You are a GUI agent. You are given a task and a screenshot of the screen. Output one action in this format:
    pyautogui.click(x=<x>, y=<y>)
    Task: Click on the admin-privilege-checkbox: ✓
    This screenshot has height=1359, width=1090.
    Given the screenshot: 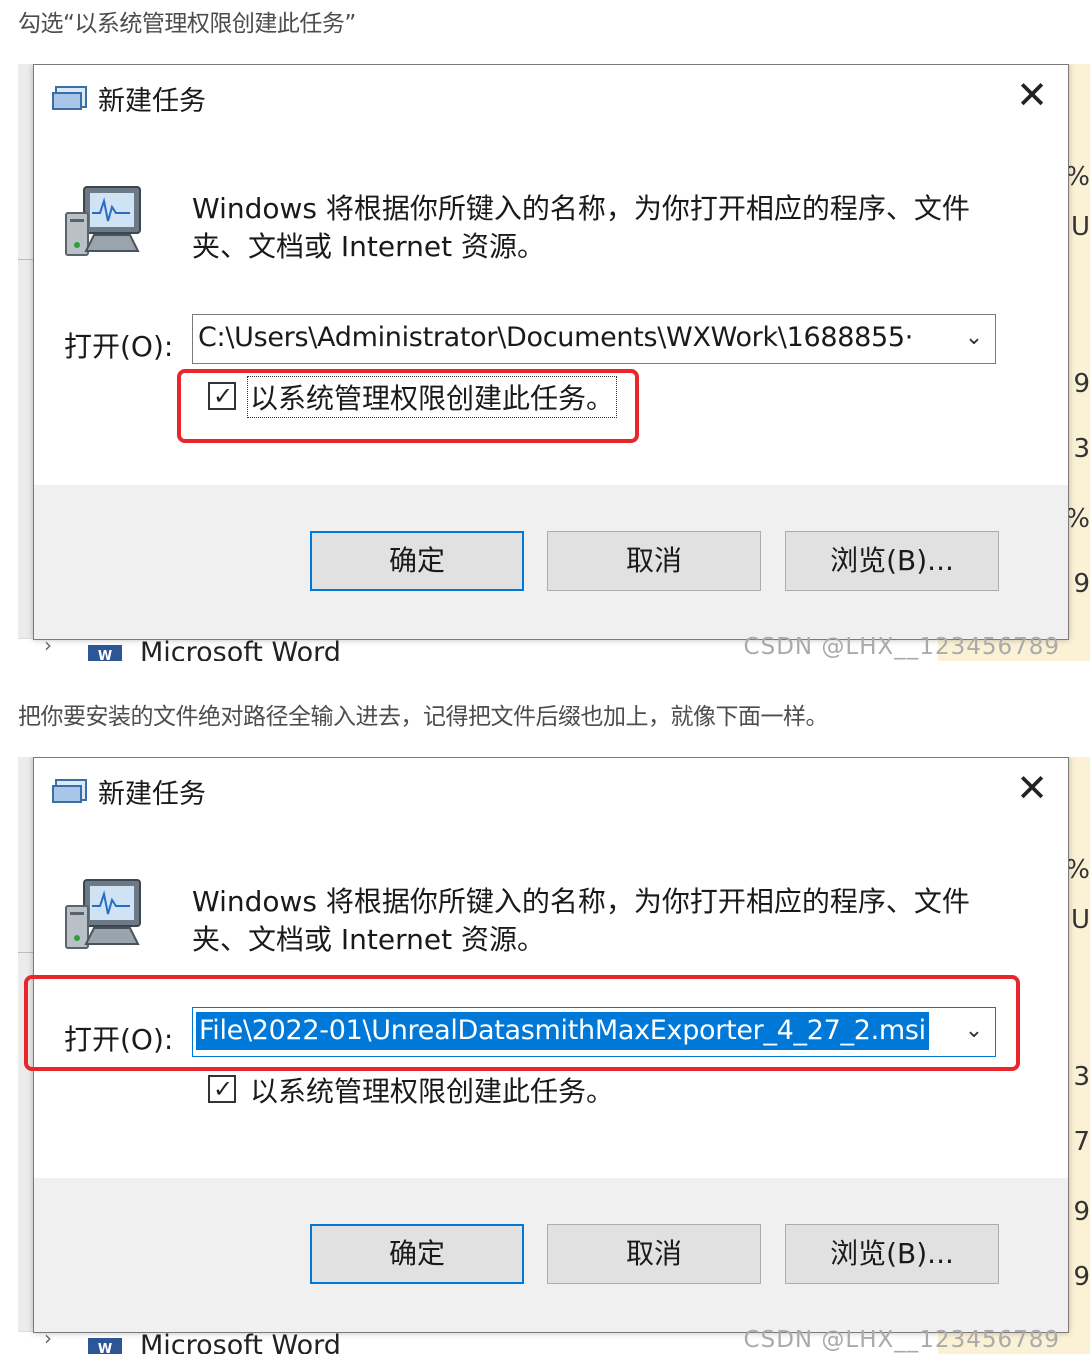 What is the action you would take?
    pyautogui.click(x=222, y=1089)
    